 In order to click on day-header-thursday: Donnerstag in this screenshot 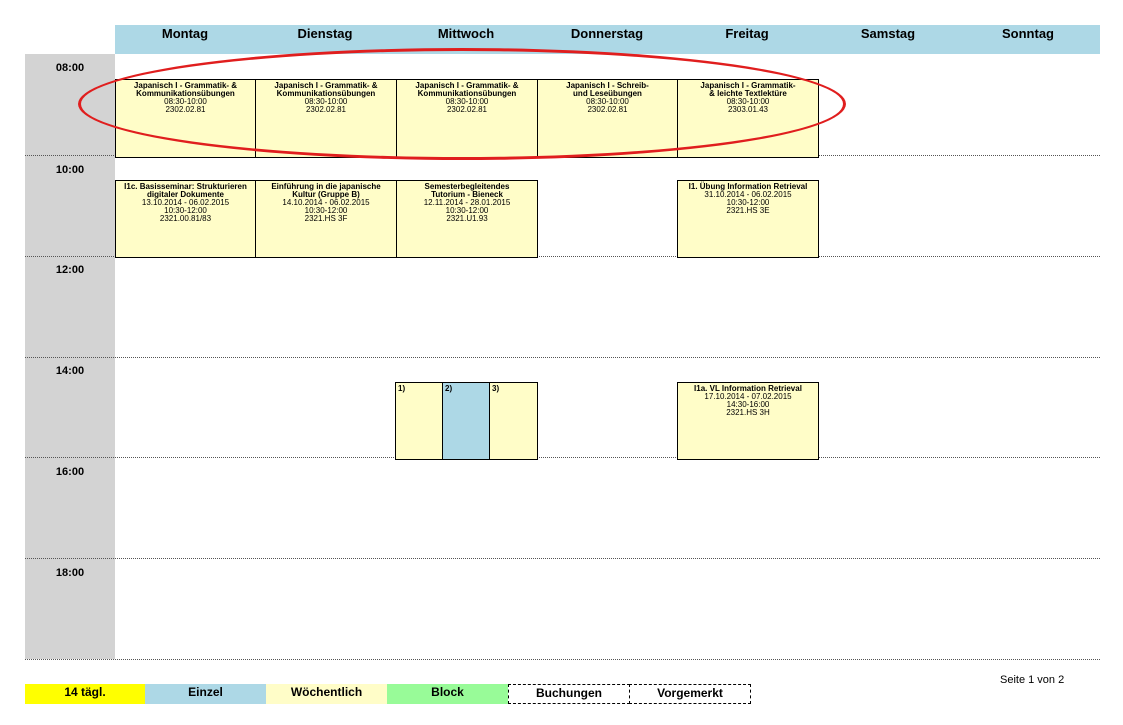, I will do `click(607, 33)`.